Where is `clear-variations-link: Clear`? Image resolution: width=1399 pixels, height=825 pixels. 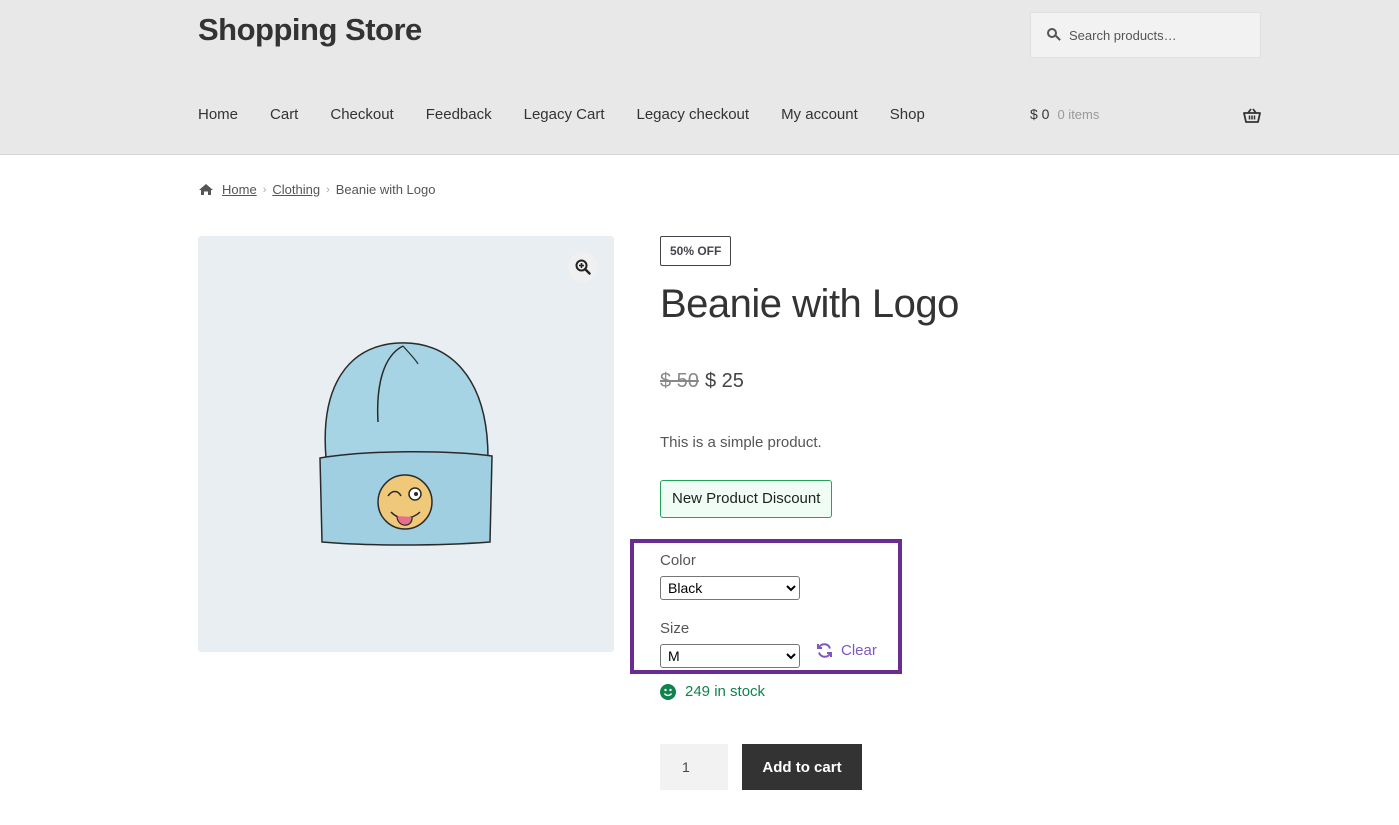
clear-variations-link: Clear is located at coordinates (846, 650).